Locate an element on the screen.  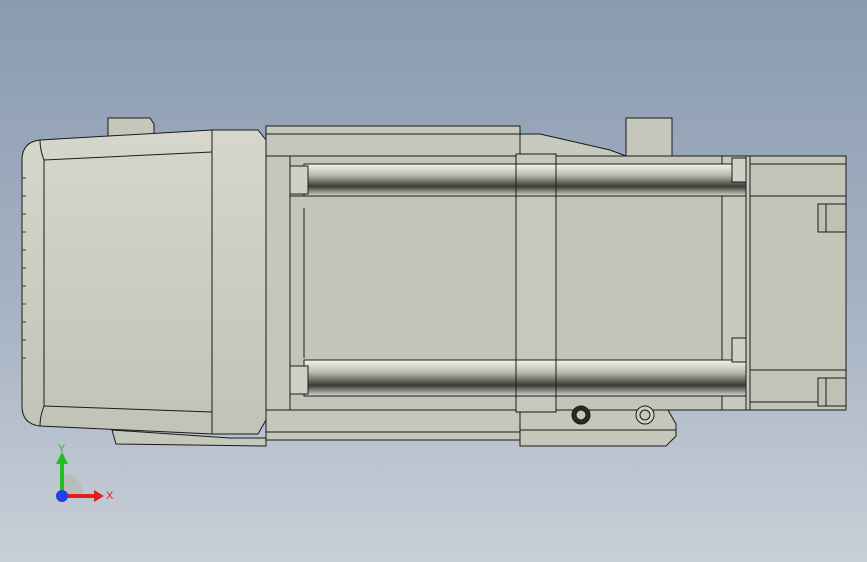
transition-collar is located at coordinates (278, 283).